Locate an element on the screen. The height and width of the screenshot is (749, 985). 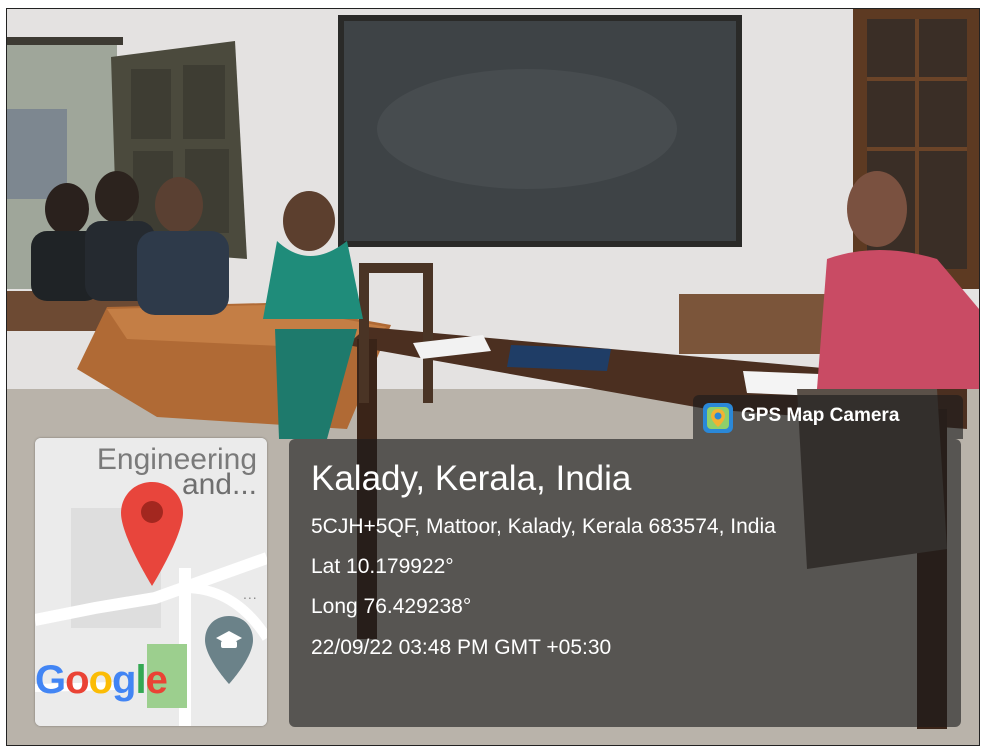
gps-camera-label: GPS Map Camera is located at coordinates (820, 415).